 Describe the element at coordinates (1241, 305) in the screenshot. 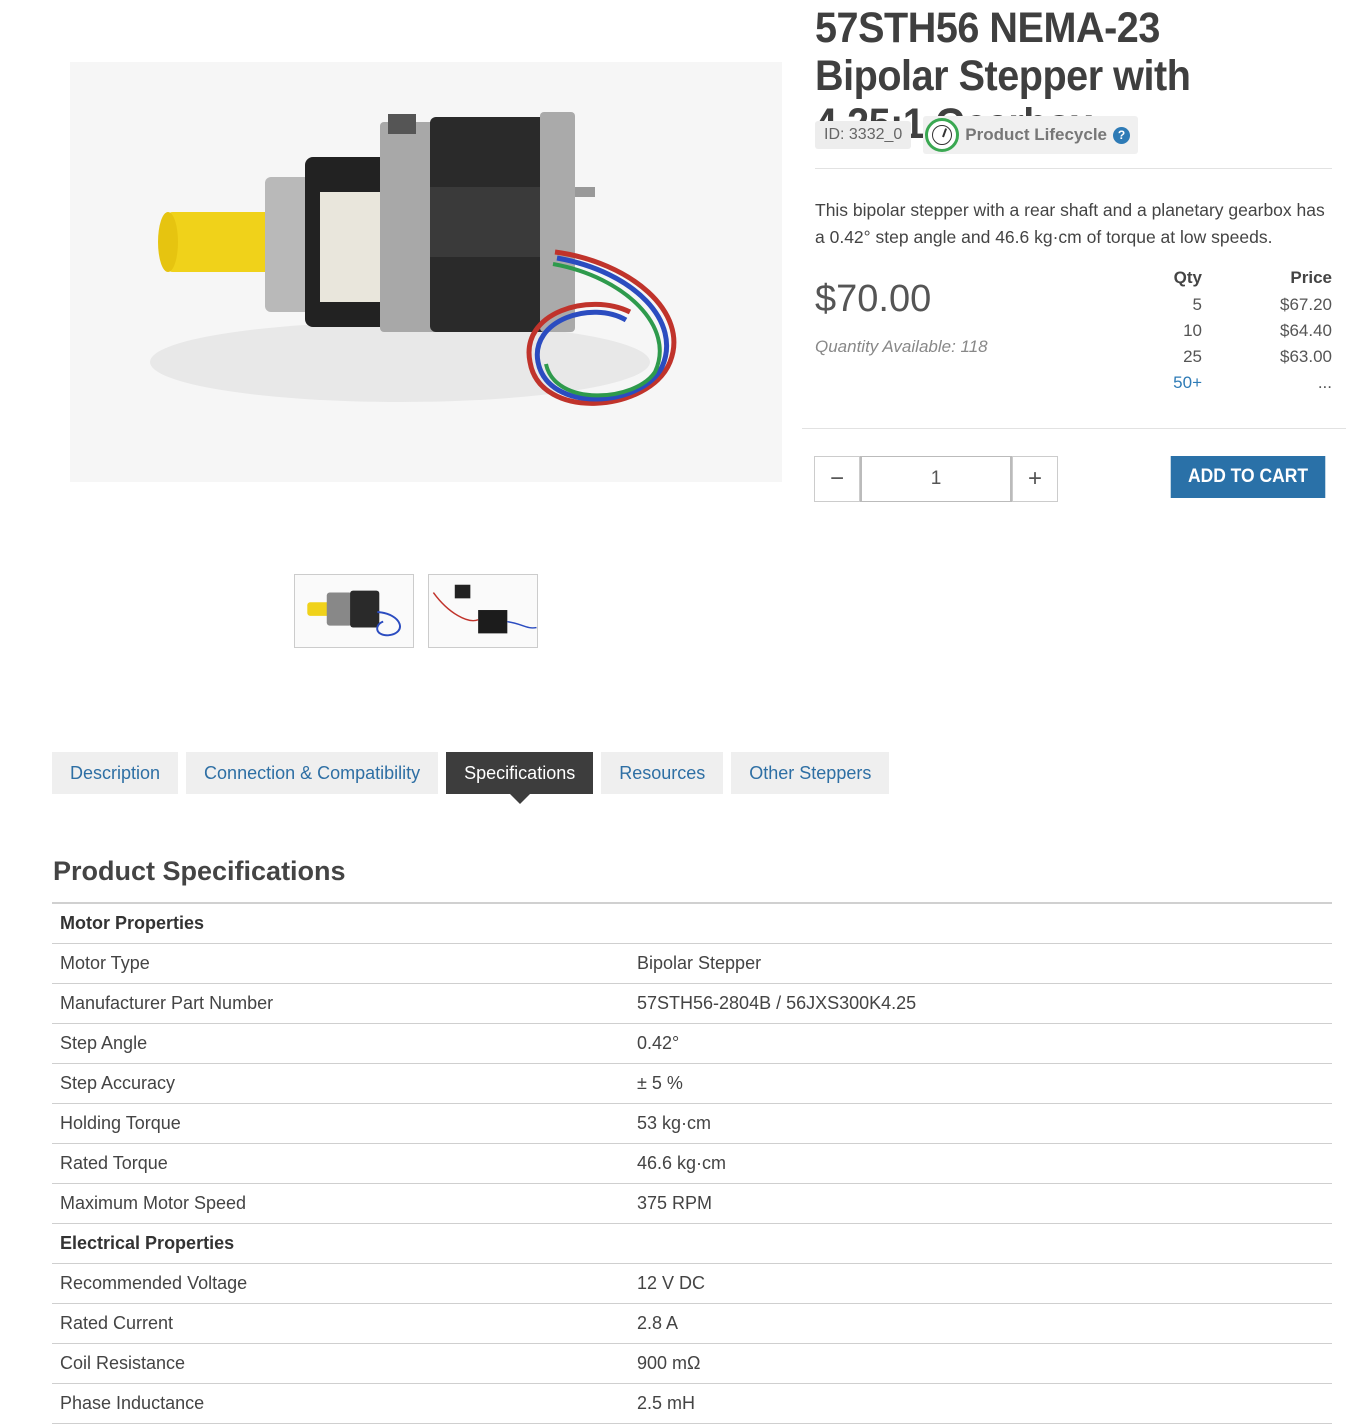

I see `price-break-row: 5 $67.20` at that location.